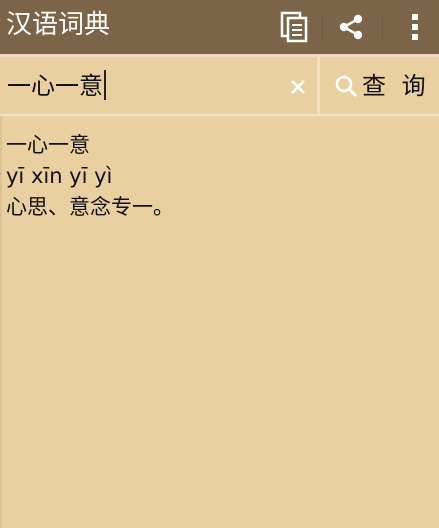  I want to click on search-bar: 一心一意 查 询, so click(219, 85).